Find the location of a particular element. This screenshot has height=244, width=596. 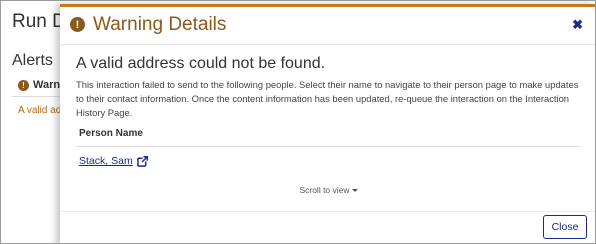

modal-heading: A valid address could not be found. is located at coordinates (201, 63).